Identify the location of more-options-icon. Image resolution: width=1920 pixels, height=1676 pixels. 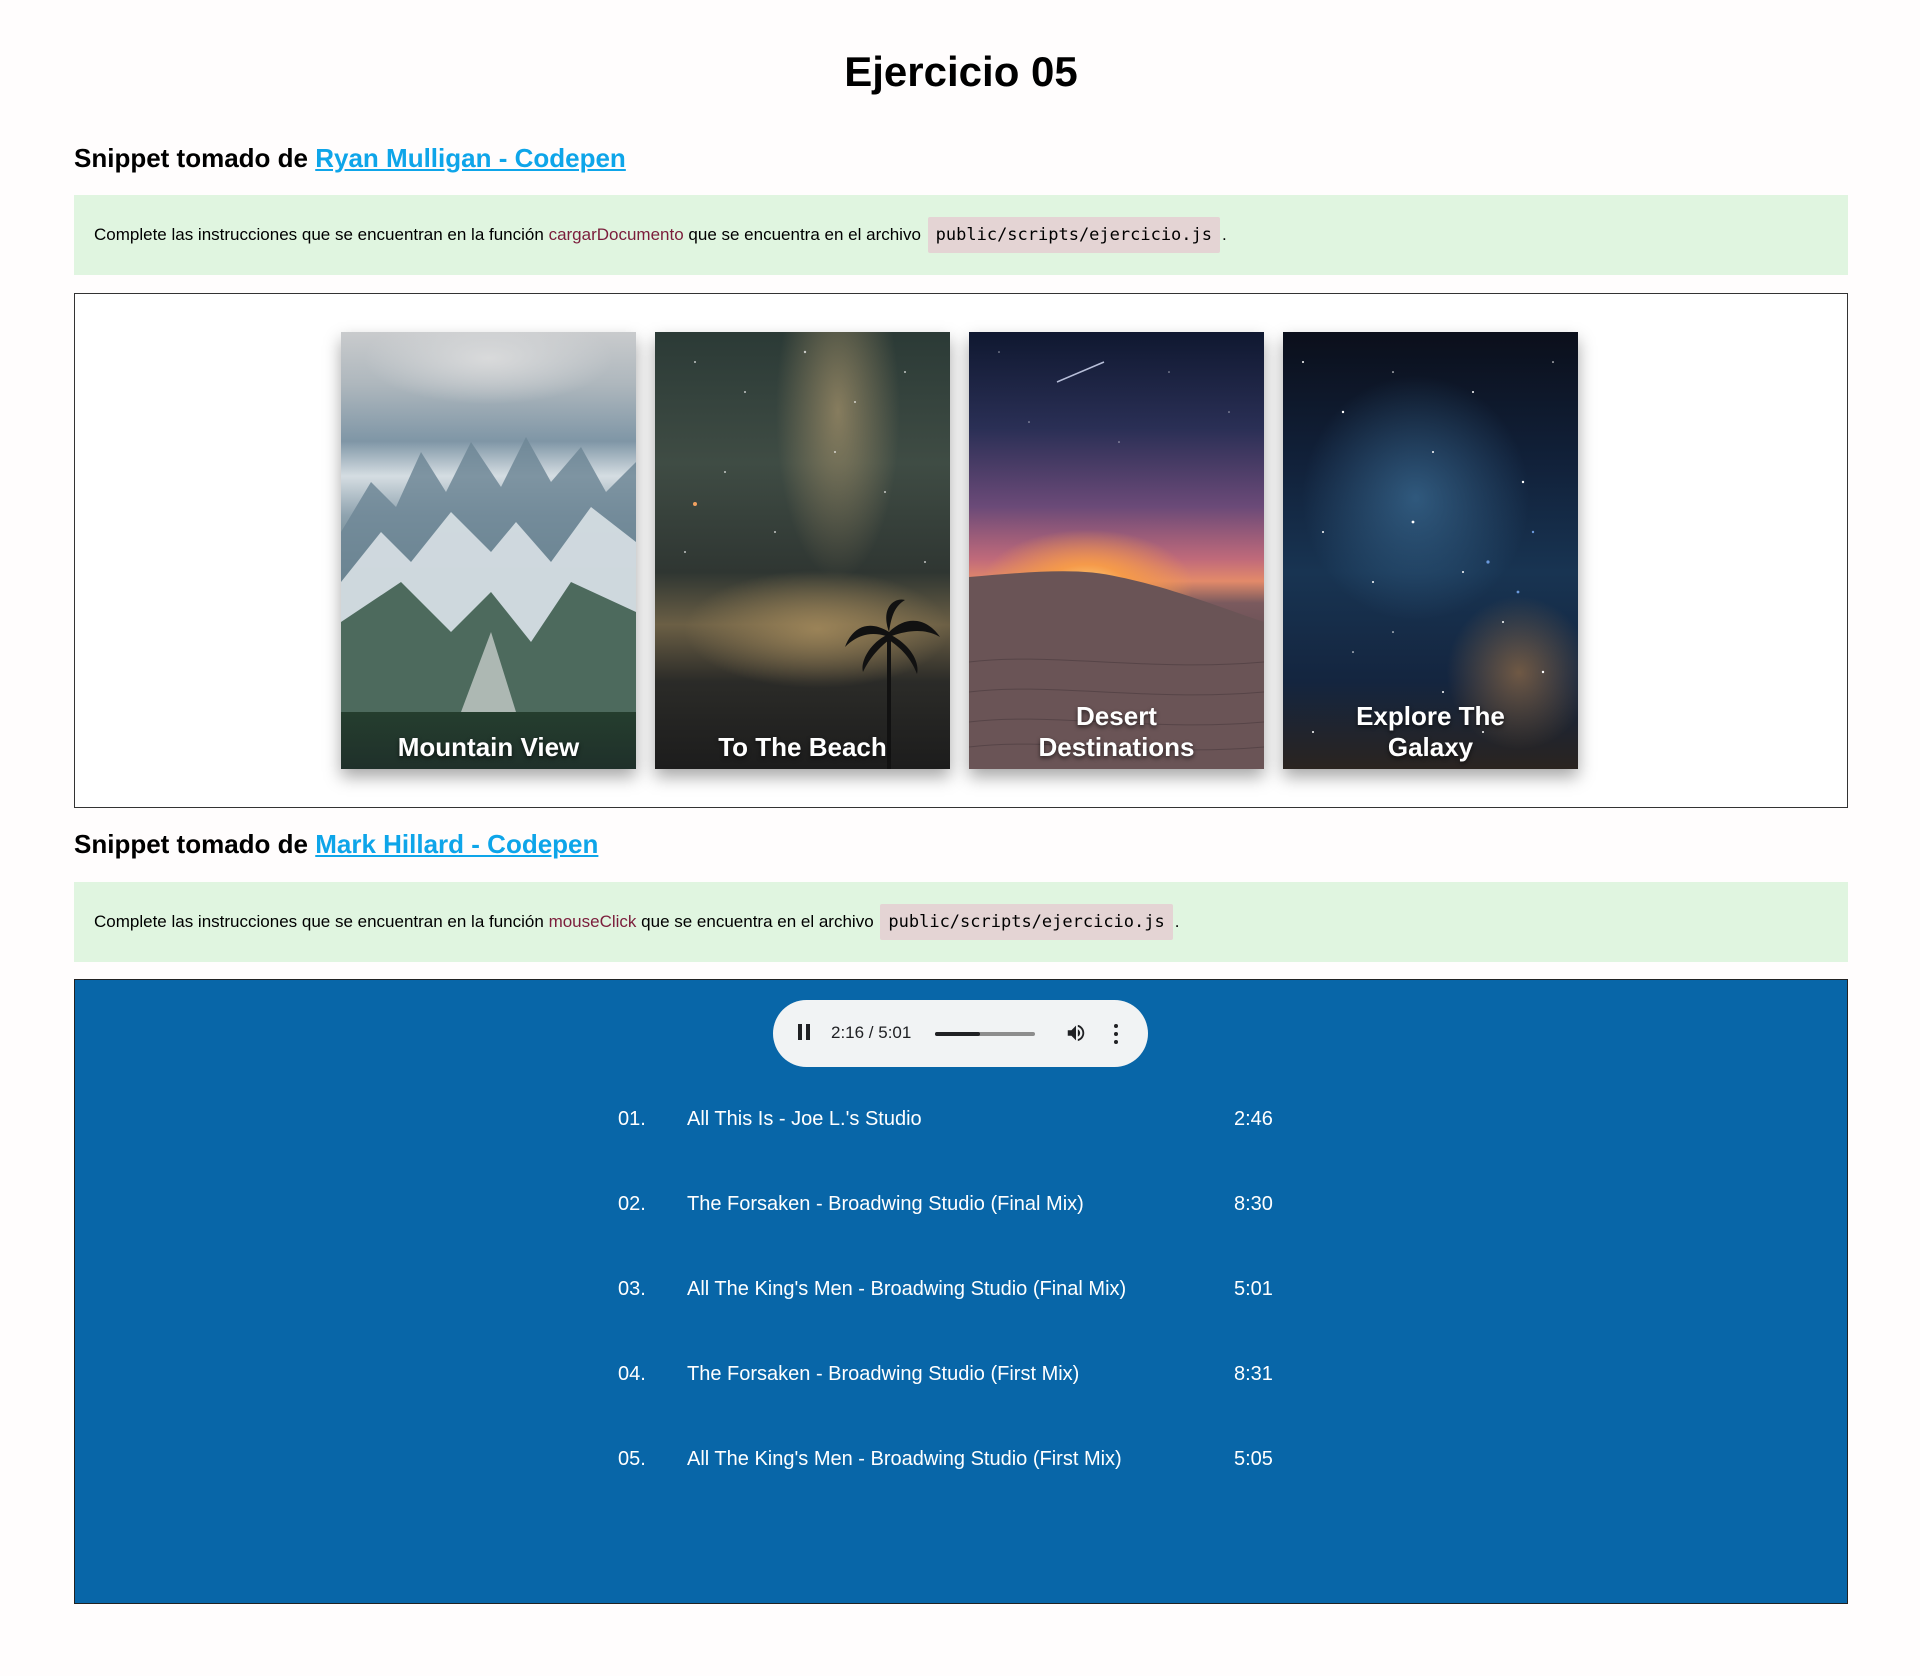
(1116, 1034).